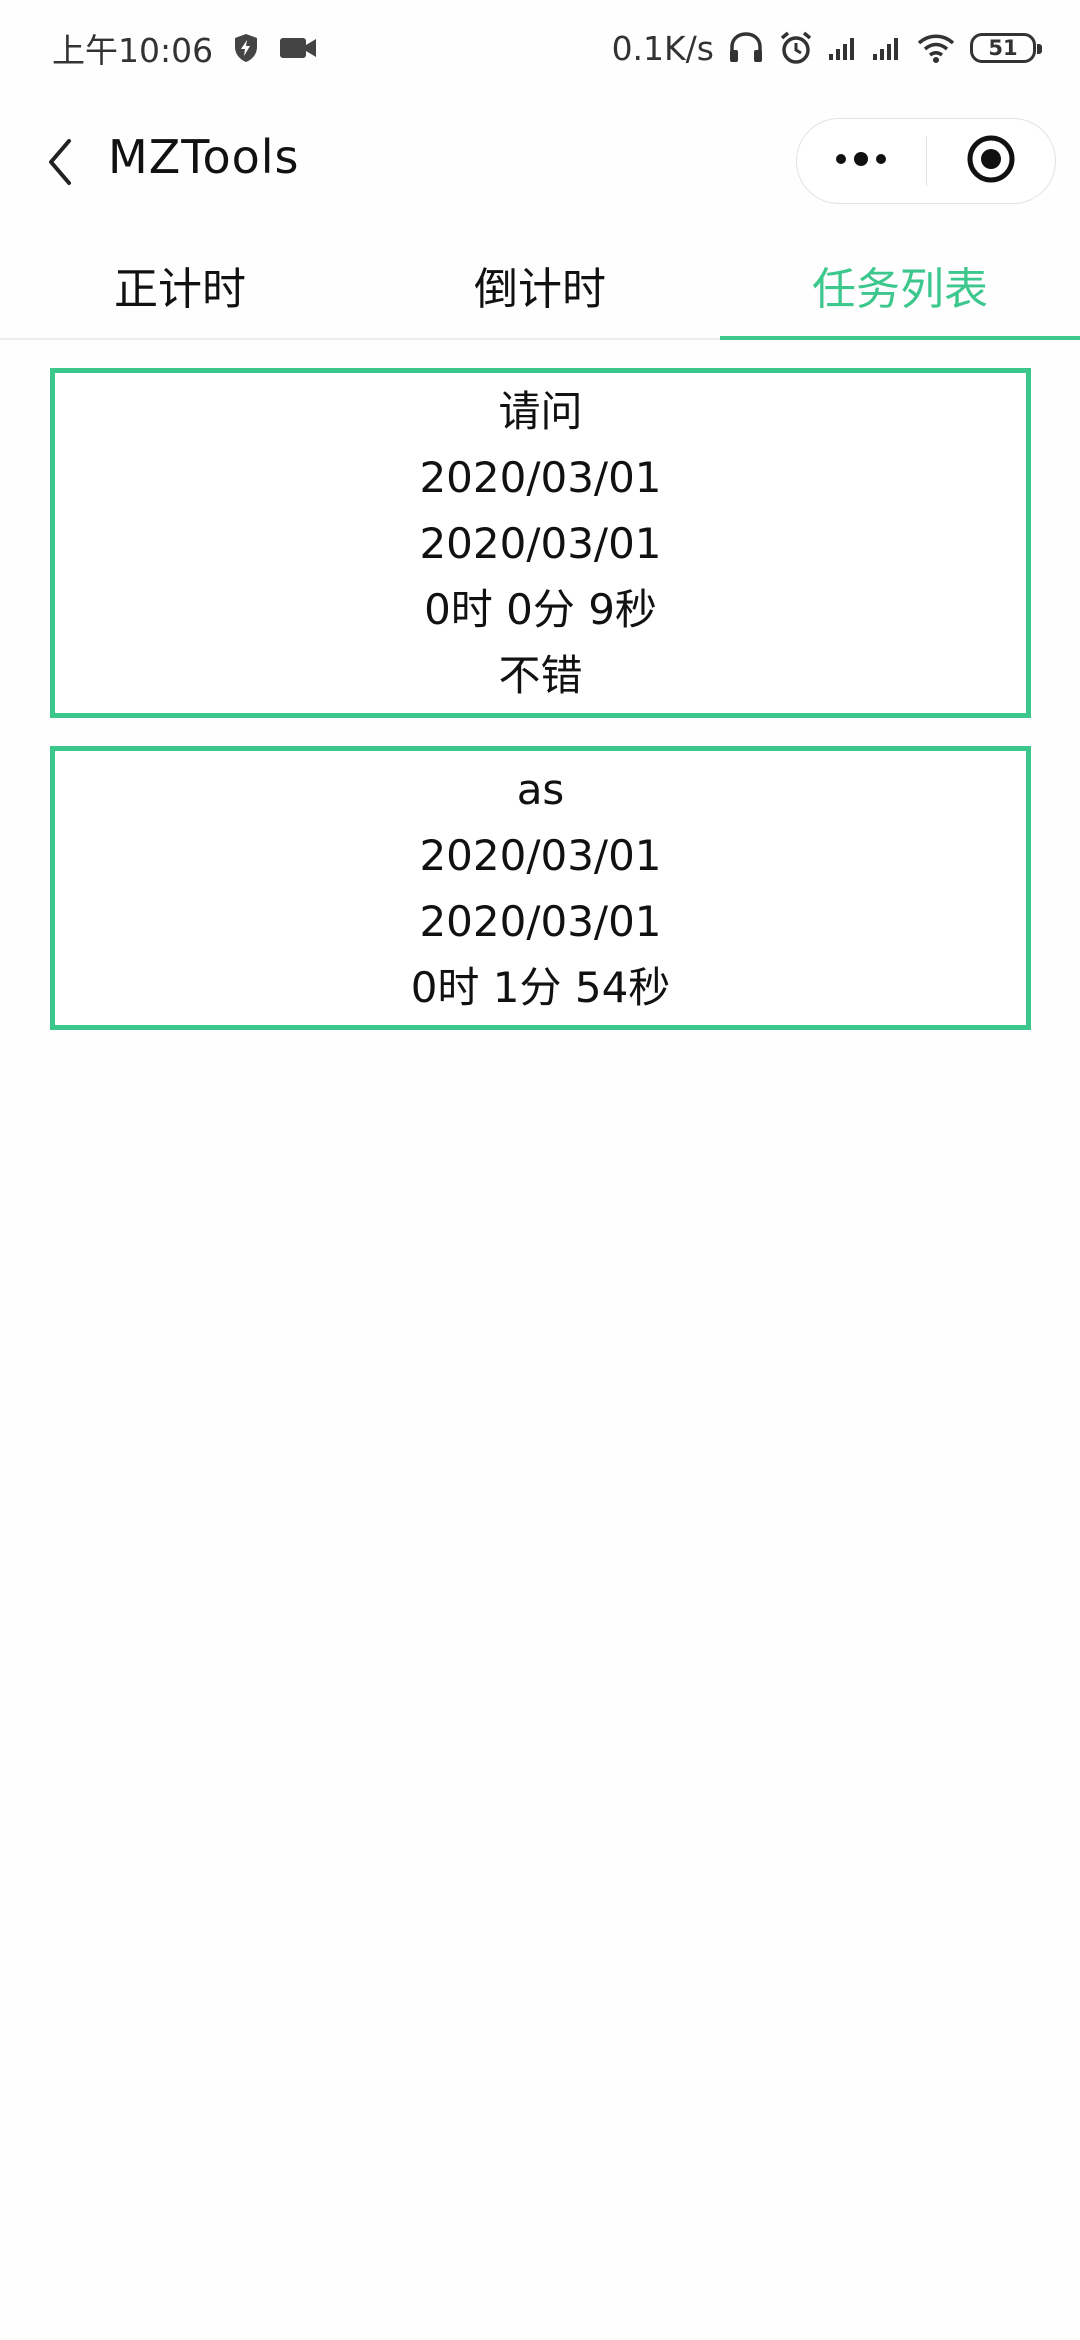  What do you see at coordinates (936, 48) in the screenshot?
I see `wifi-icon` at bounding box center [936, 48].